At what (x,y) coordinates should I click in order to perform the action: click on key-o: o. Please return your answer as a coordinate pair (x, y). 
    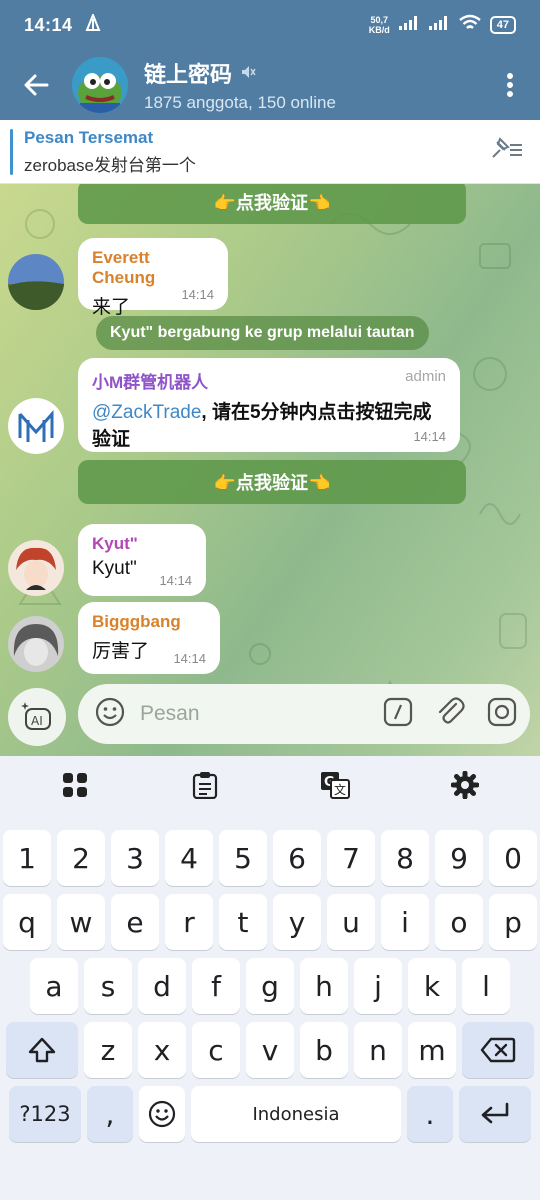
    Looking at the image, I should click on (459, 922).